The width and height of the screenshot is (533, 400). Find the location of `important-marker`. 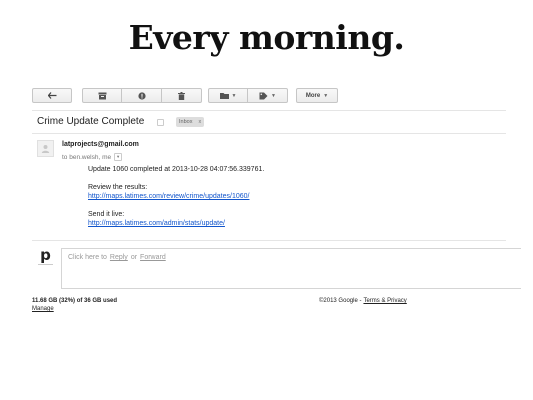

important-marker is located at coordinates (160, 122).